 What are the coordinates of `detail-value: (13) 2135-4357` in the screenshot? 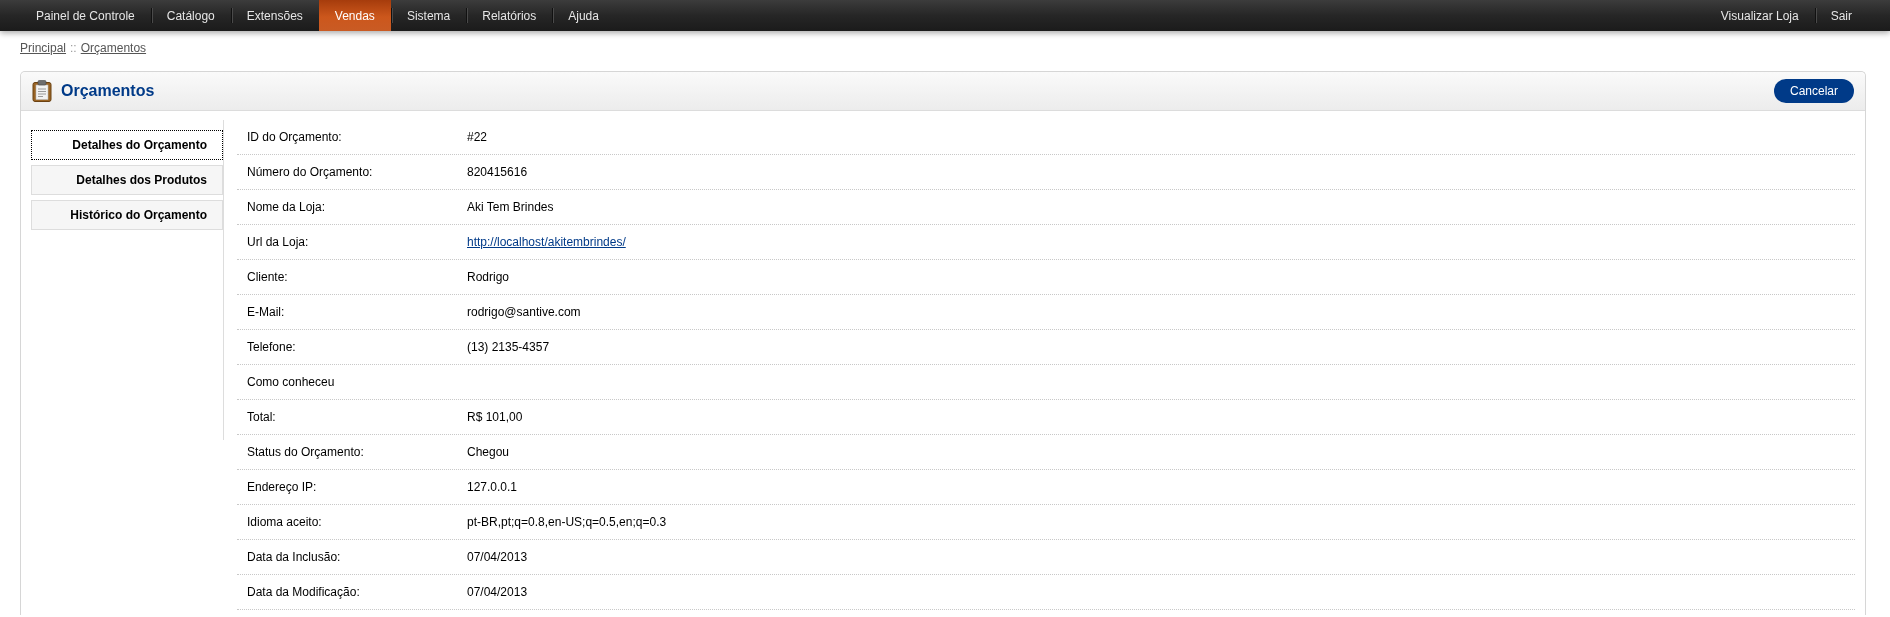 It's located at (508, 347).